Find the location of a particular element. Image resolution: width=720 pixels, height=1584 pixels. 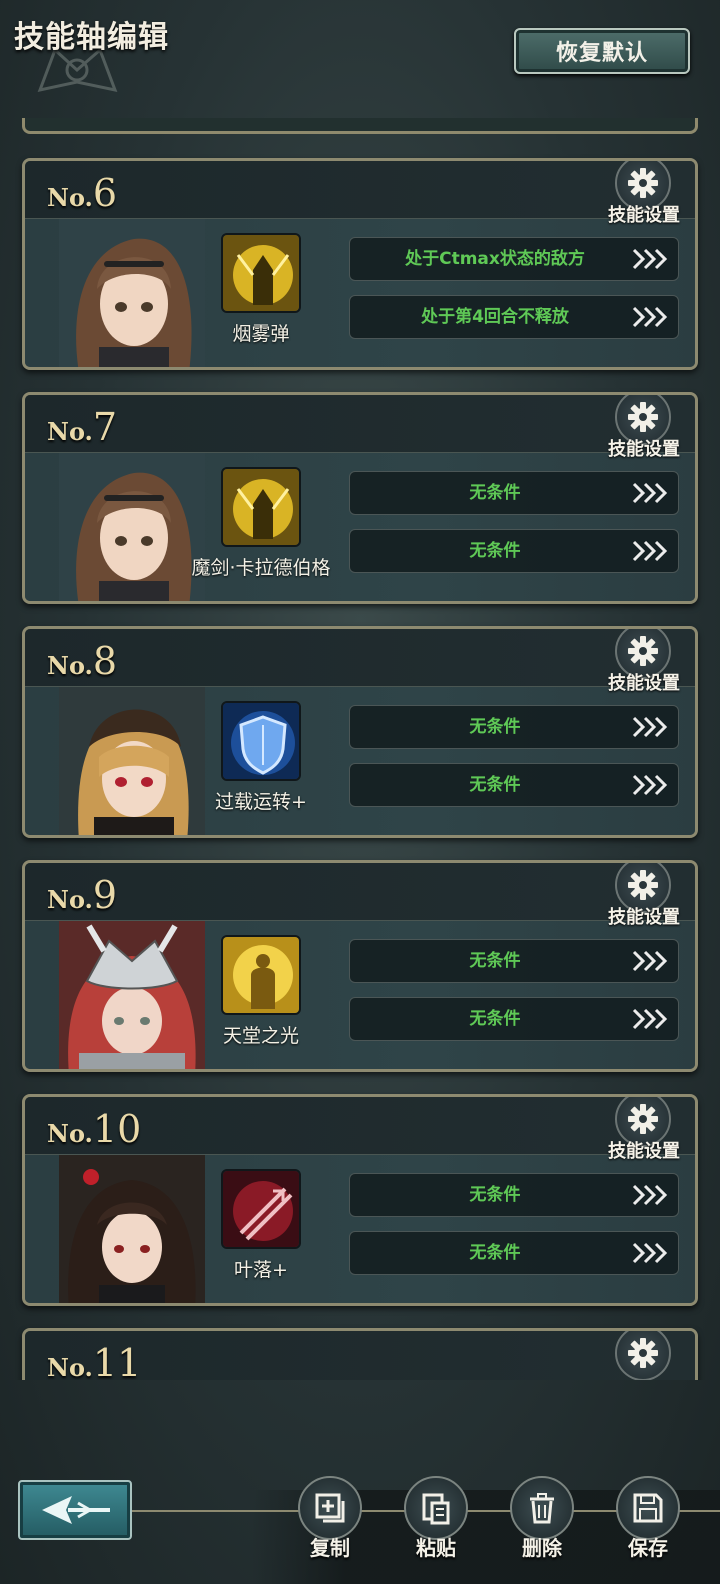

condition-slot: 处于第4回合不释放 is located at coordinates (514, 317).